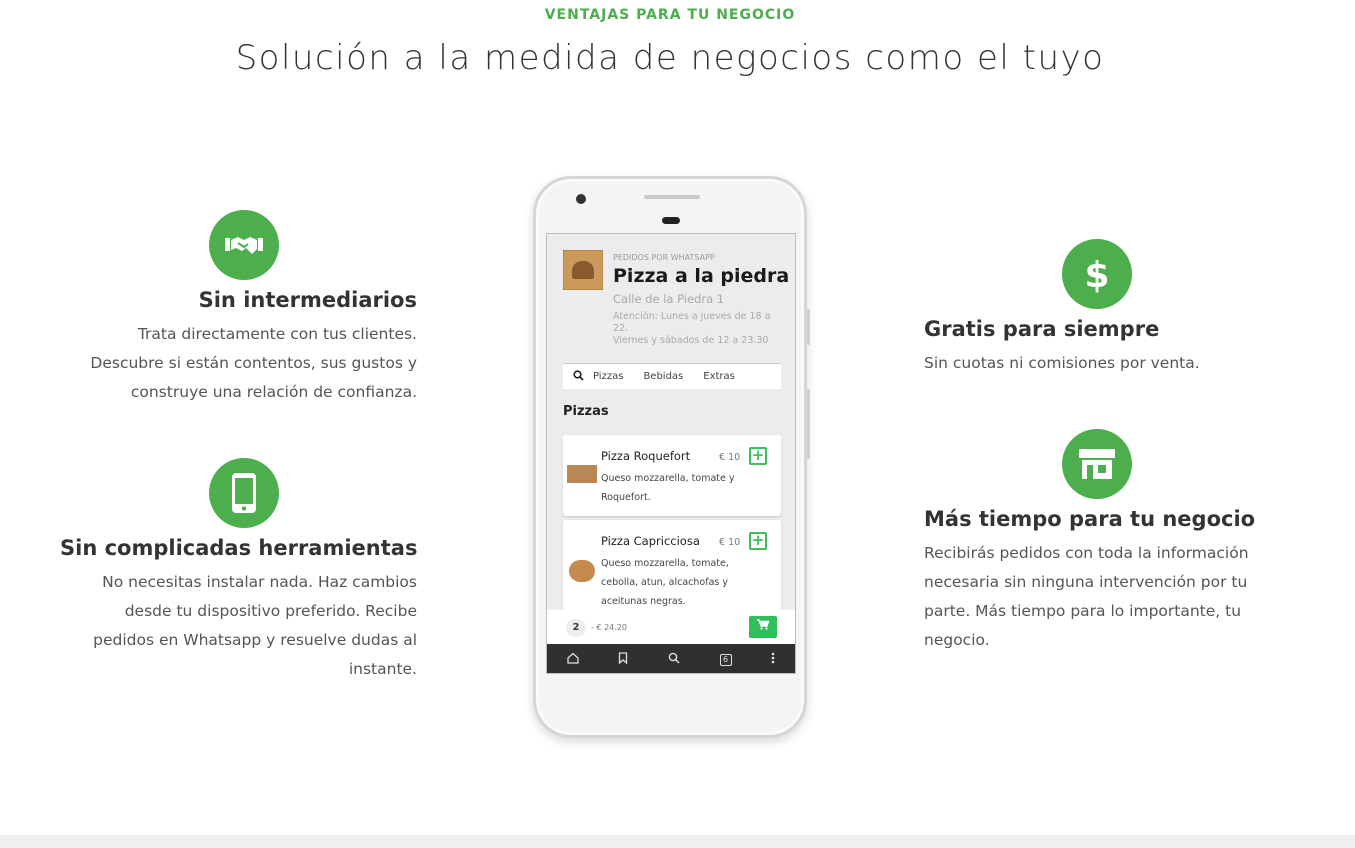  I want to click on tab-bebidas: Bebidas, so click(663, 376).